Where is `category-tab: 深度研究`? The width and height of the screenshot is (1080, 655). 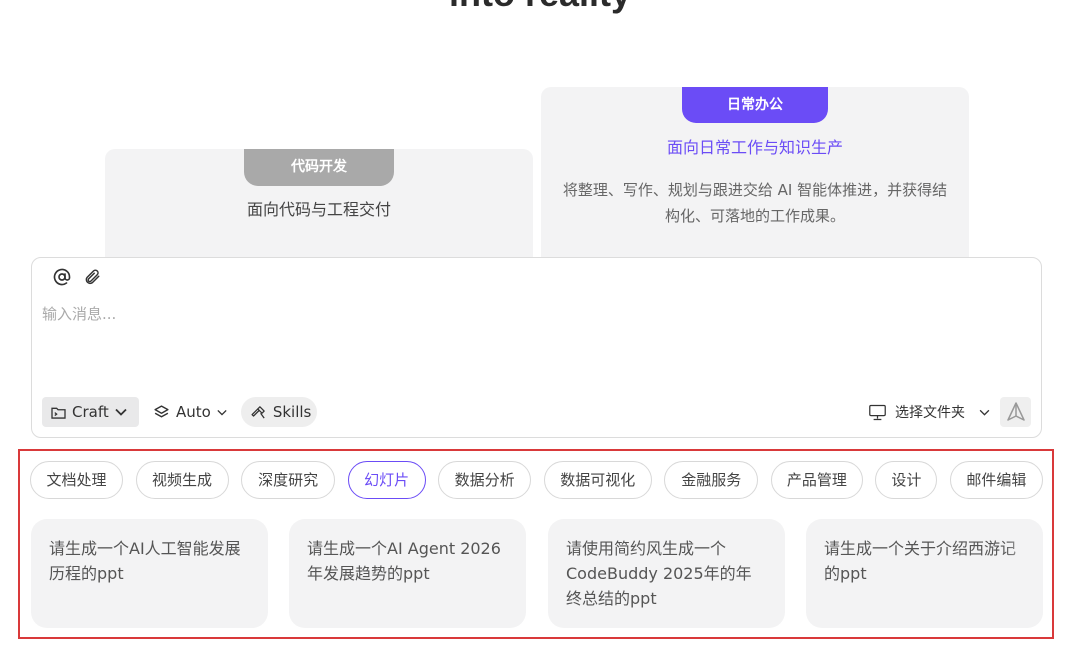
category-tab: 深度研究 is located at coordinates (288, 480).